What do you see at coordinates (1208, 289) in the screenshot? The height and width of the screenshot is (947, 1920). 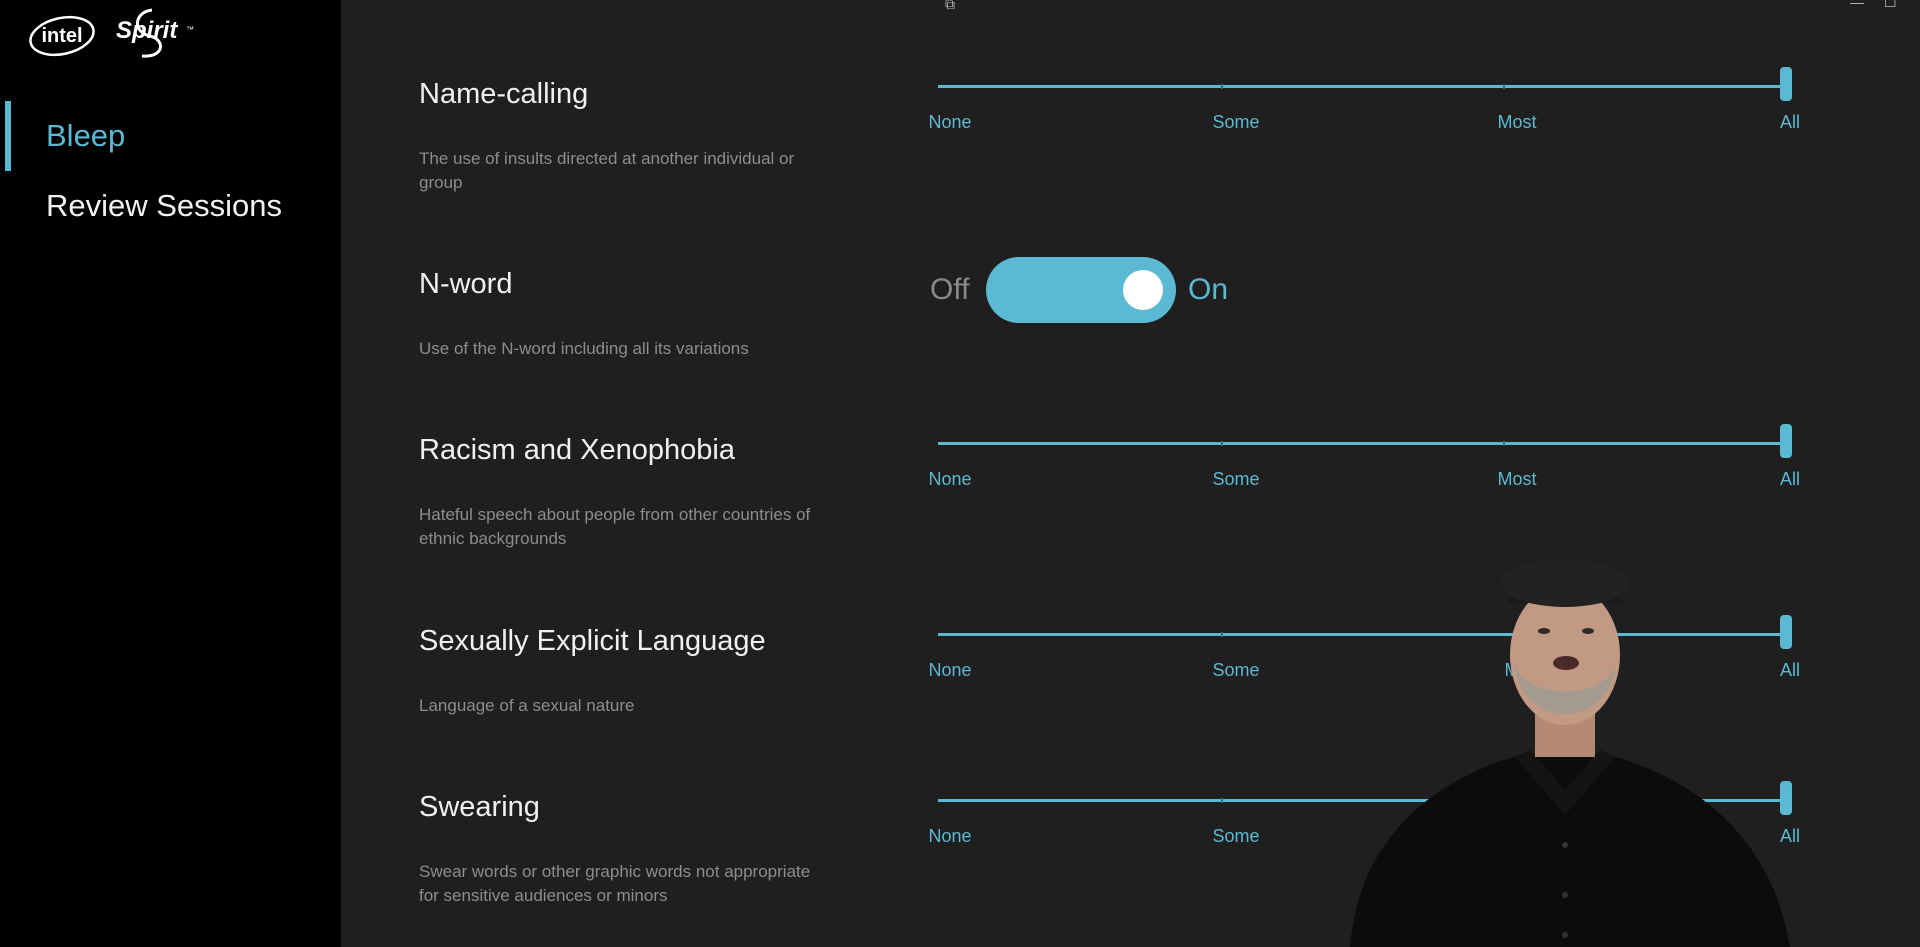 I see `toggle-on-label: On` at bounding box center [1208, 289].